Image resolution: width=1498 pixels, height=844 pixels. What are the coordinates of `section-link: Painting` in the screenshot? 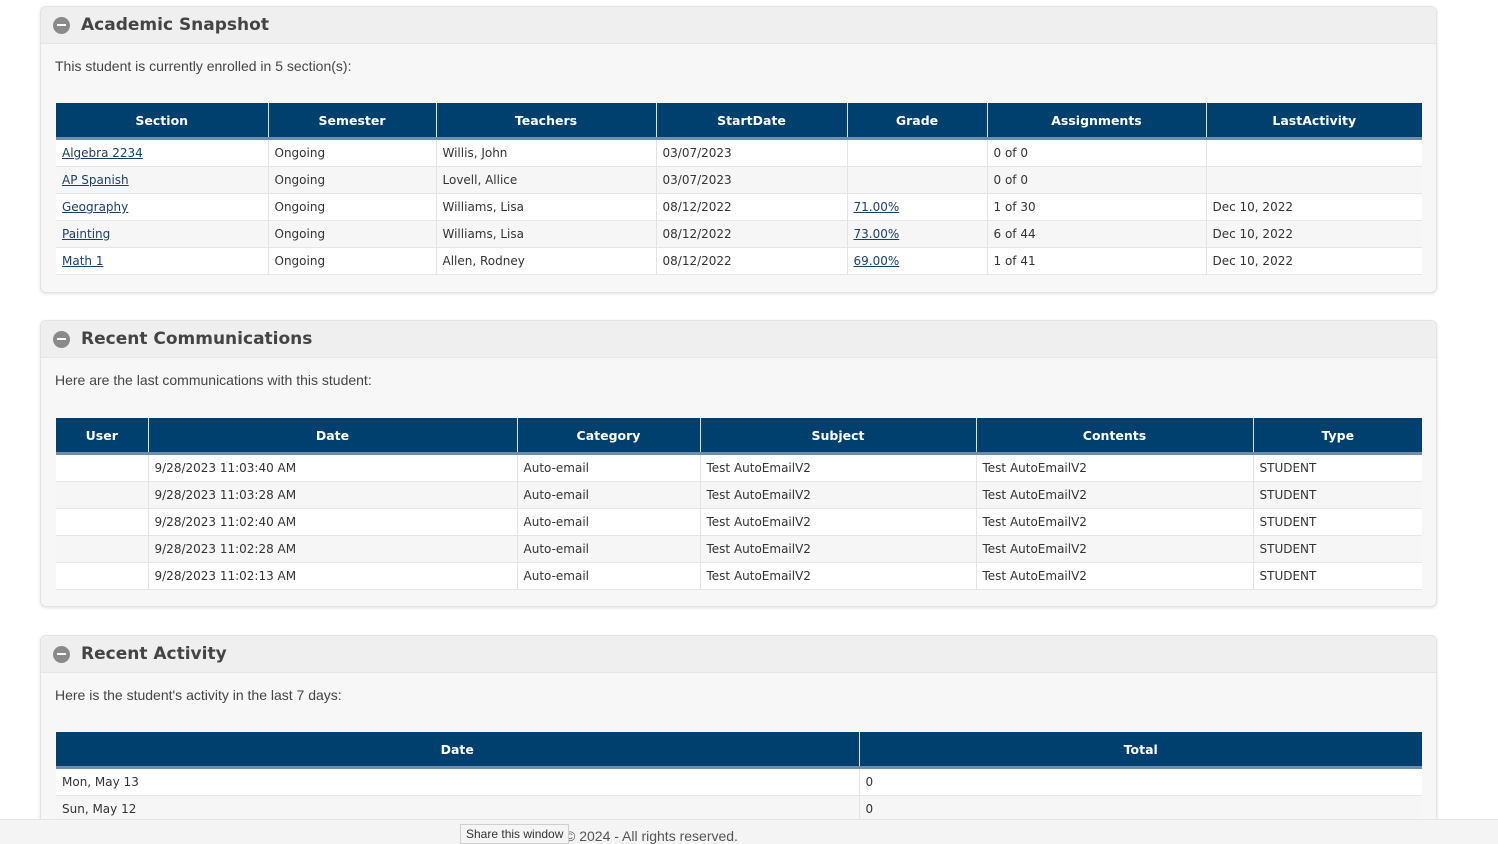 It's located at (86, 234).